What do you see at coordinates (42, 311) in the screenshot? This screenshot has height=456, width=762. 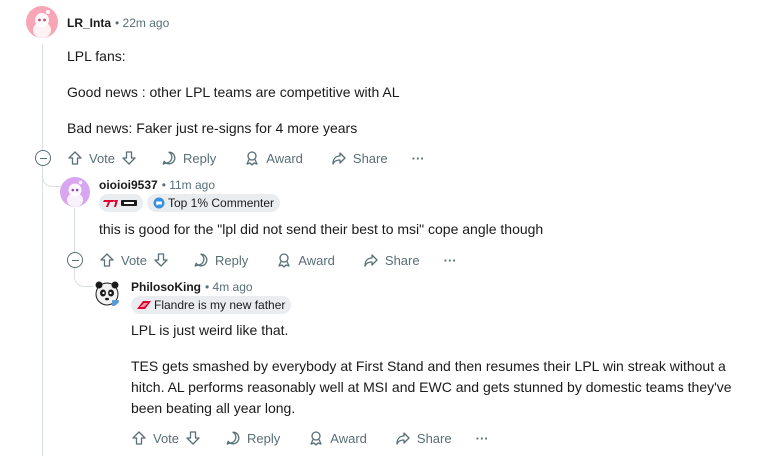 I see `thread-line-1b` at bounding box center [42, 311].